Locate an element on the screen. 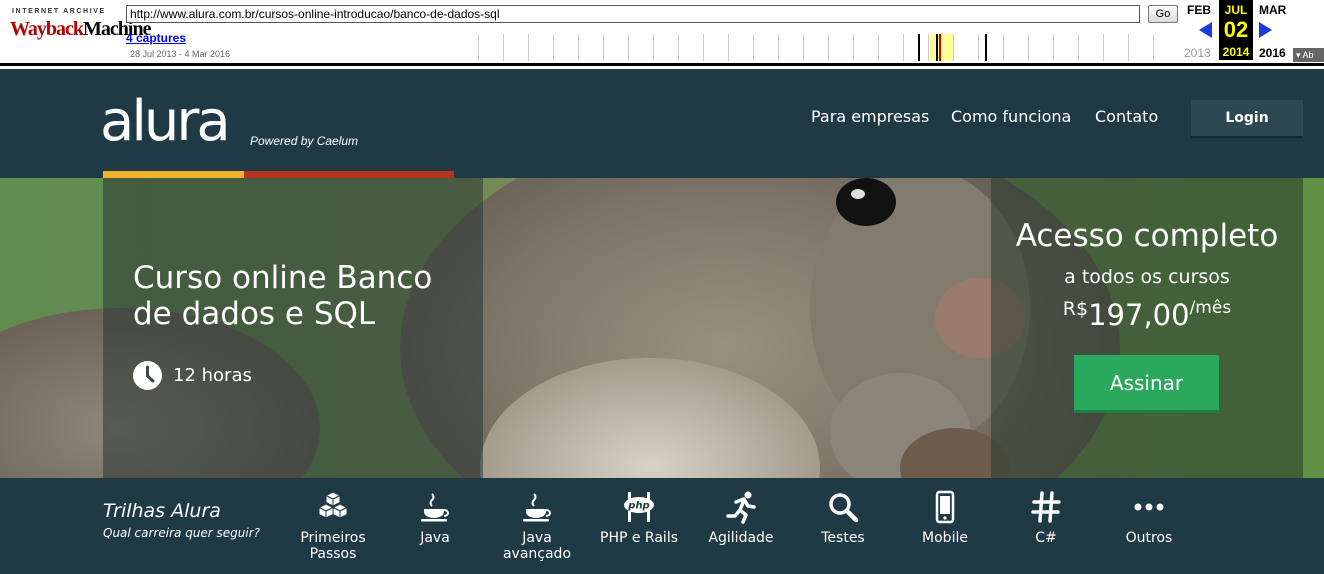 This screenshot has width=1324, height=574. track-label: Testes is located at coordinates (843, 538).